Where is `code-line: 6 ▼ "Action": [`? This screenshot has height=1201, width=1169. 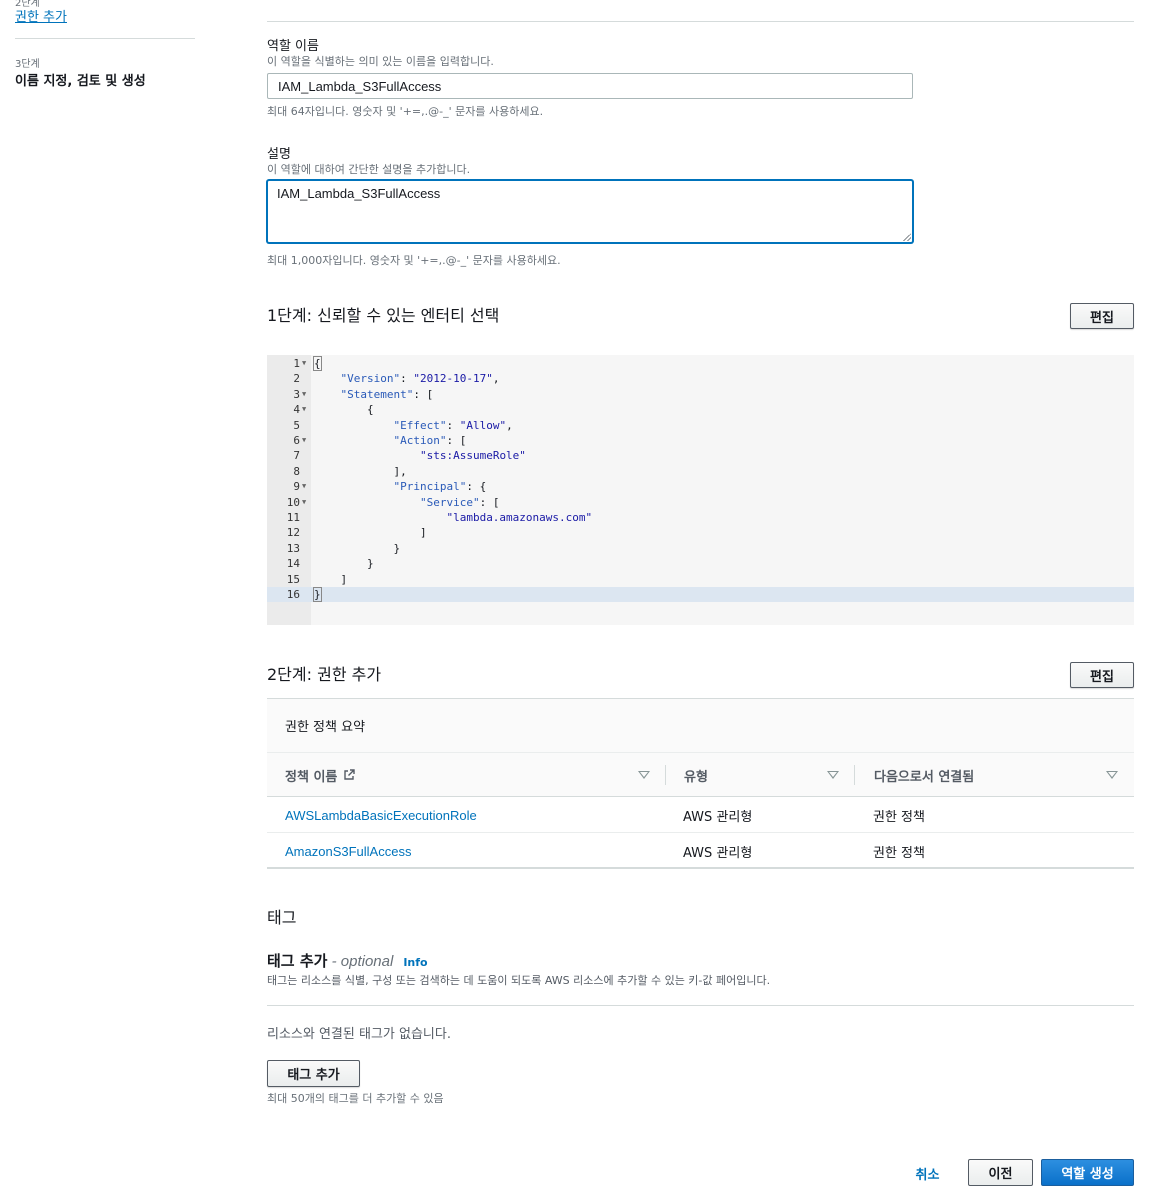
code-line: 6 ▼ "Action": [ is located at coordinates (700, 440).